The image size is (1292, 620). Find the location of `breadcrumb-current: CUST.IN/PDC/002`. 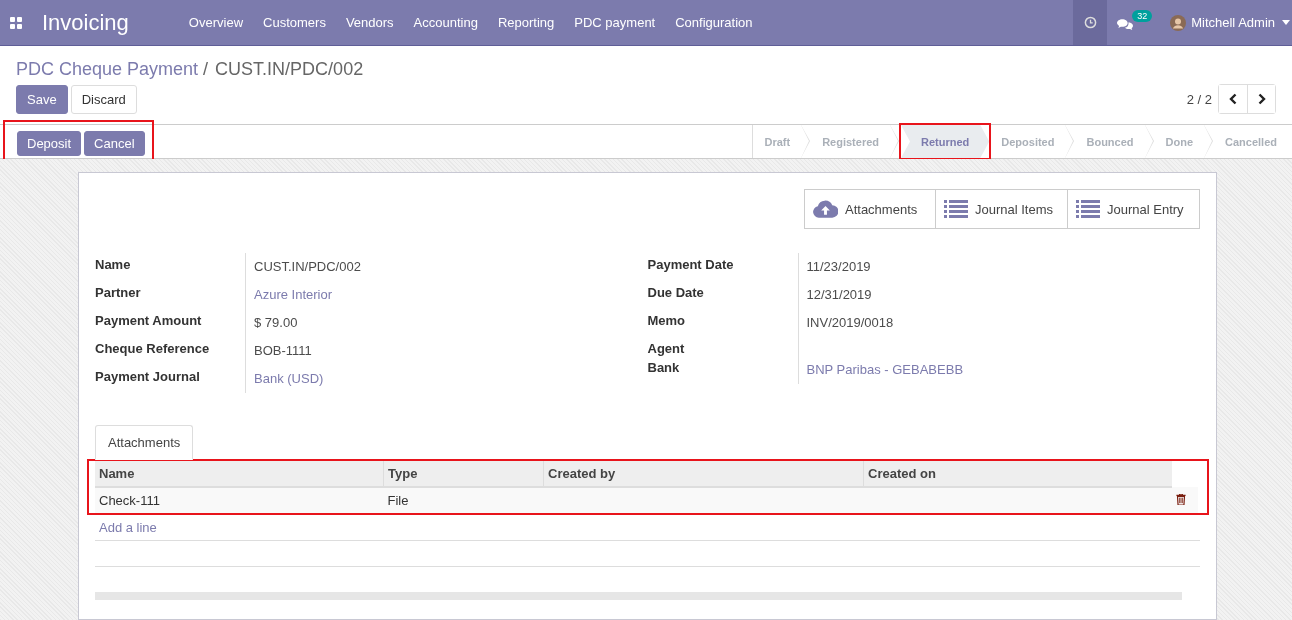

breadcrumb-current: CUST.IN/PDC/002 is located at coordinates (289, 69).